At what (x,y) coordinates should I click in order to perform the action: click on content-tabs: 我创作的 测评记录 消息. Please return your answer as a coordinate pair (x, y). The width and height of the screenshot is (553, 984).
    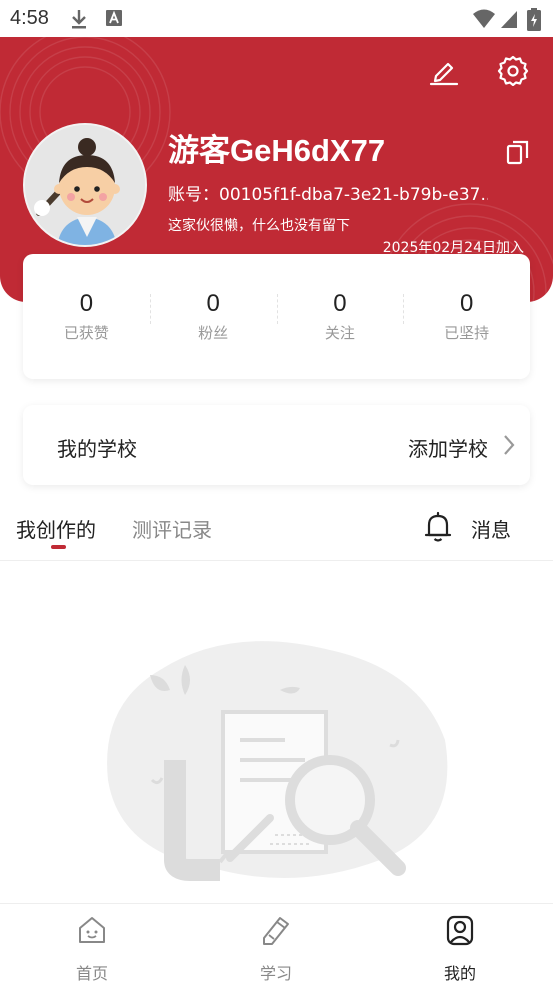
    Looking at the image, I should click on (276, 530).